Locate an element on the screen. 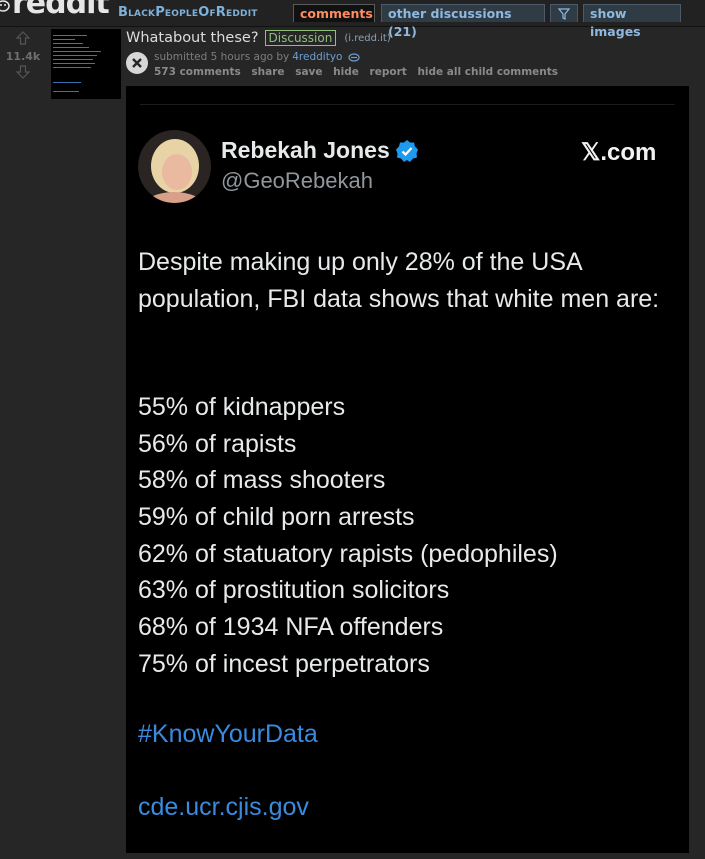 The width and height of the screenshot is (705, 859). post-domain: (i.redd.it) is located at coordinates (367, 38).